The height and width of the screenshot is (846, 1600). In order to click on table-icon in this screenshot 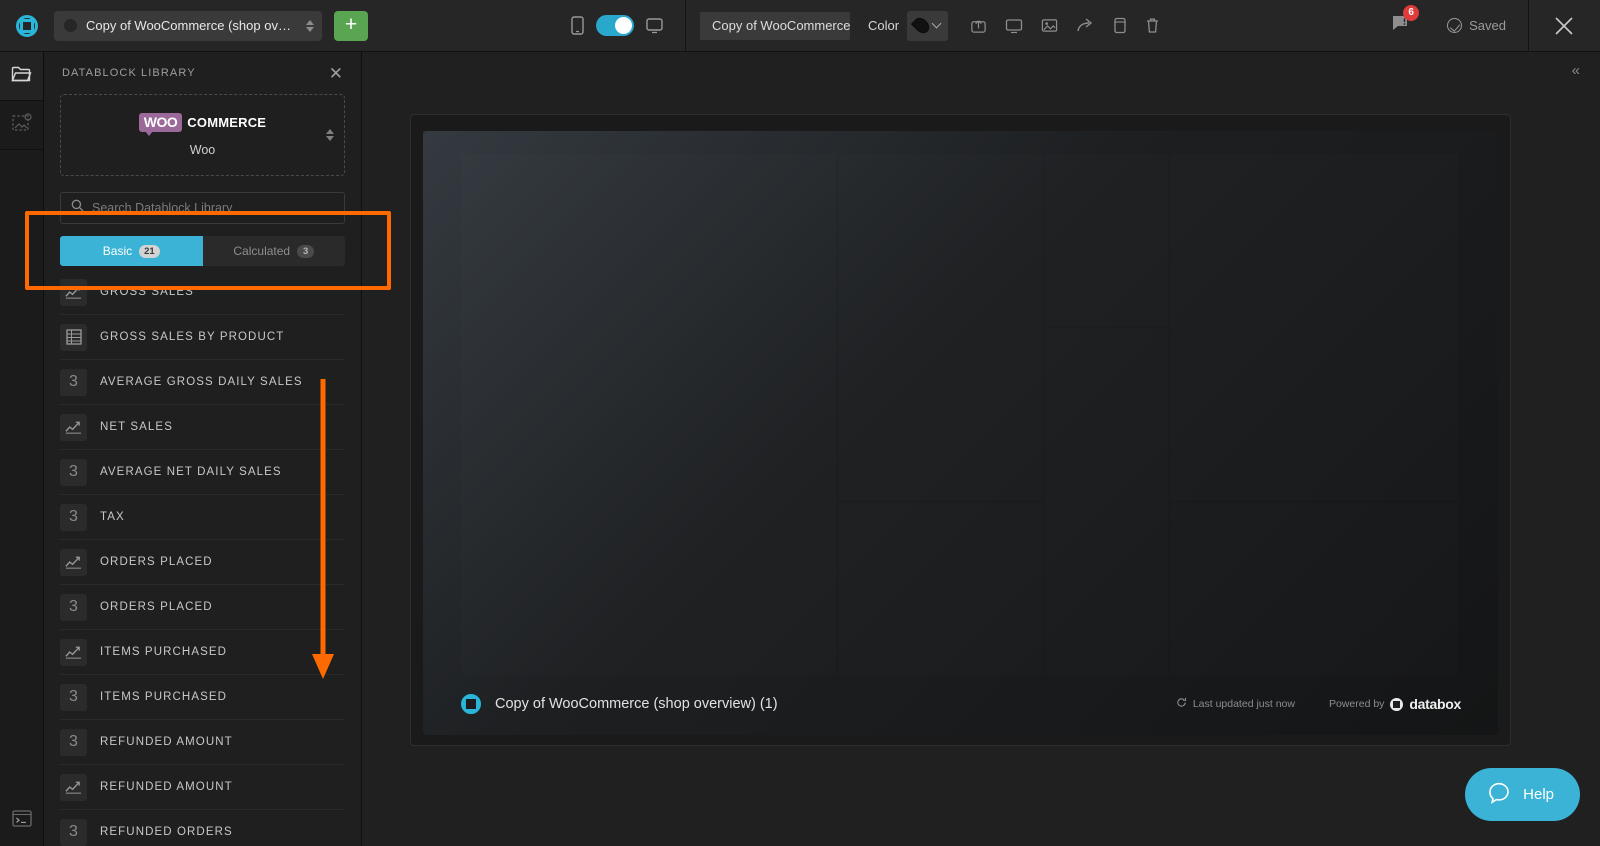, I will do `click(73, 337)`.